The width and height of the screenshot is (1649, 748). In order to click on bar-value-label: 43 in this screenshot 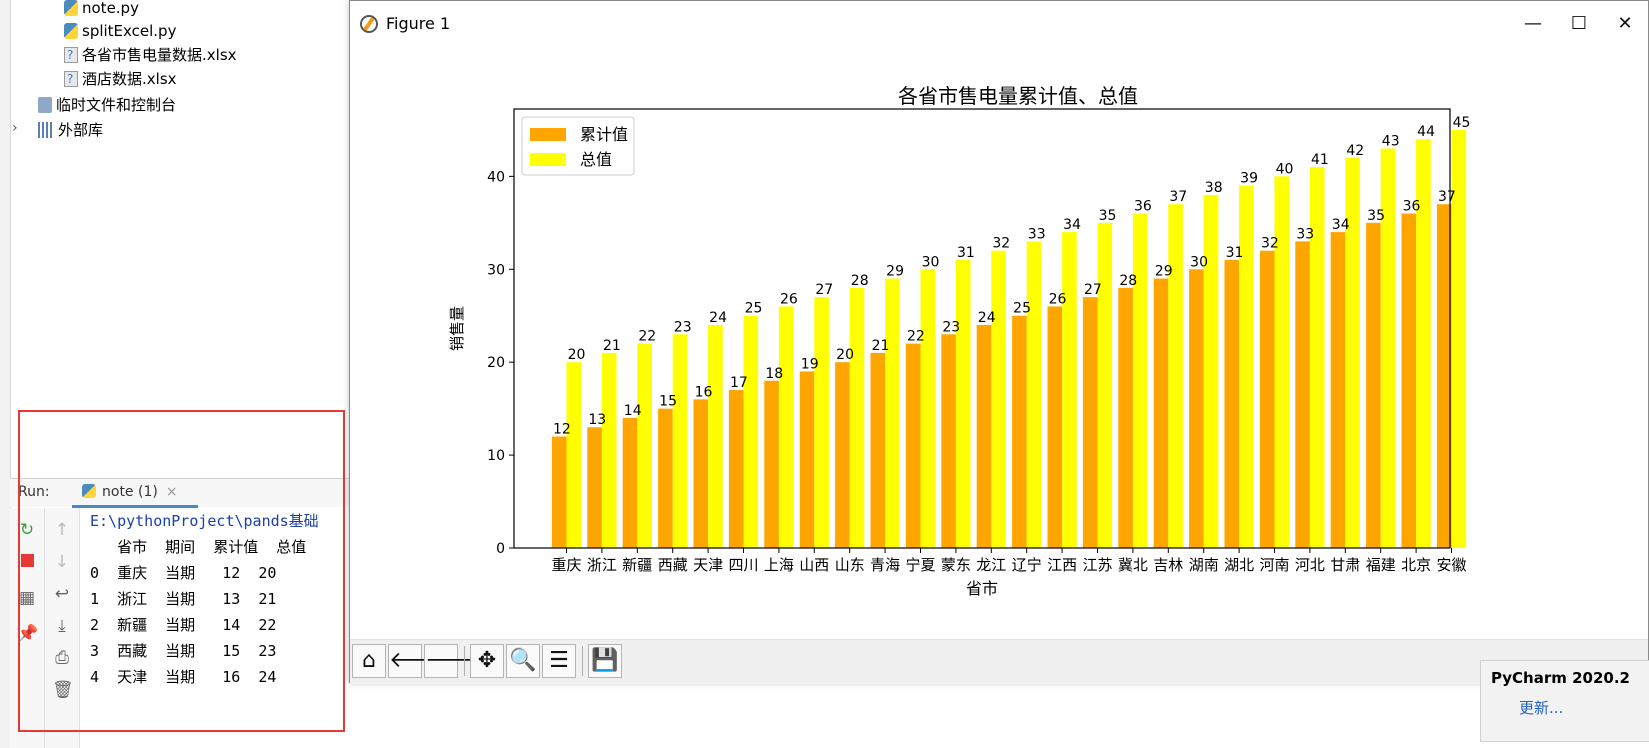, I will do `click(1391, 141)`.